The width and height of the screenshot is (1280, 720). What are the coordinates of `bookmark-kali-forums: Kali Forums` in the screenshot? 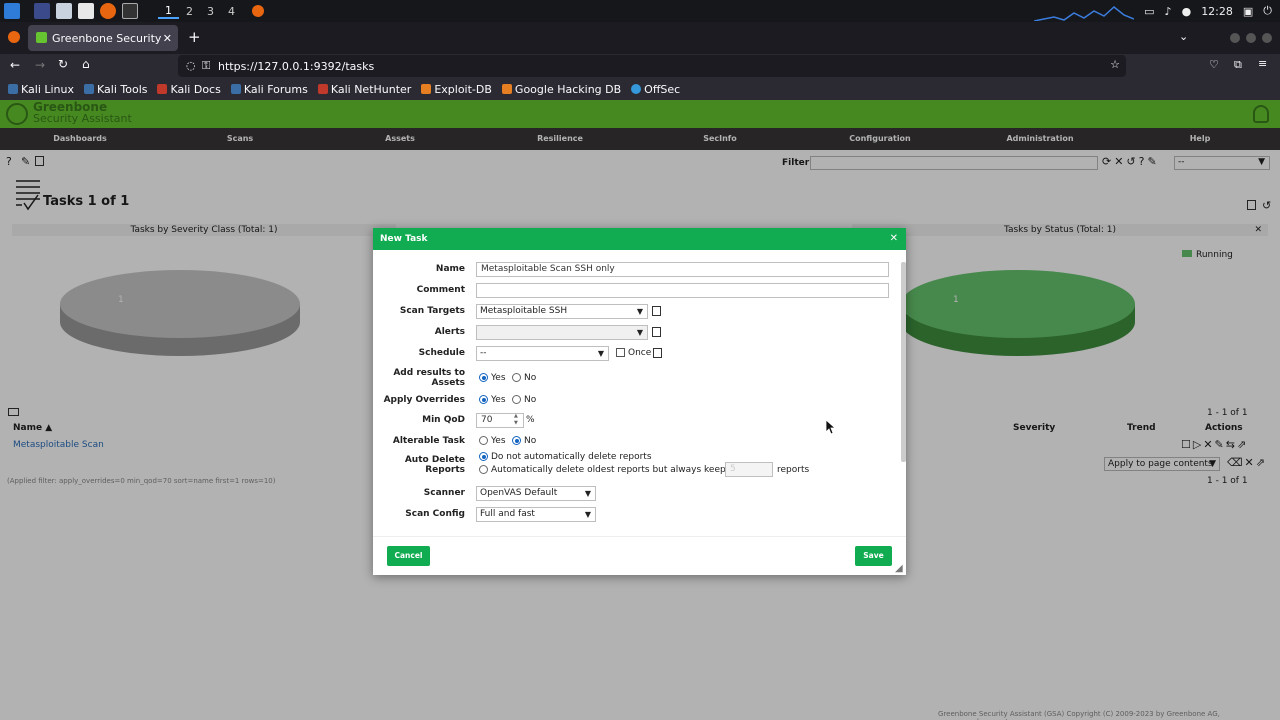 It's located at (269, 89).